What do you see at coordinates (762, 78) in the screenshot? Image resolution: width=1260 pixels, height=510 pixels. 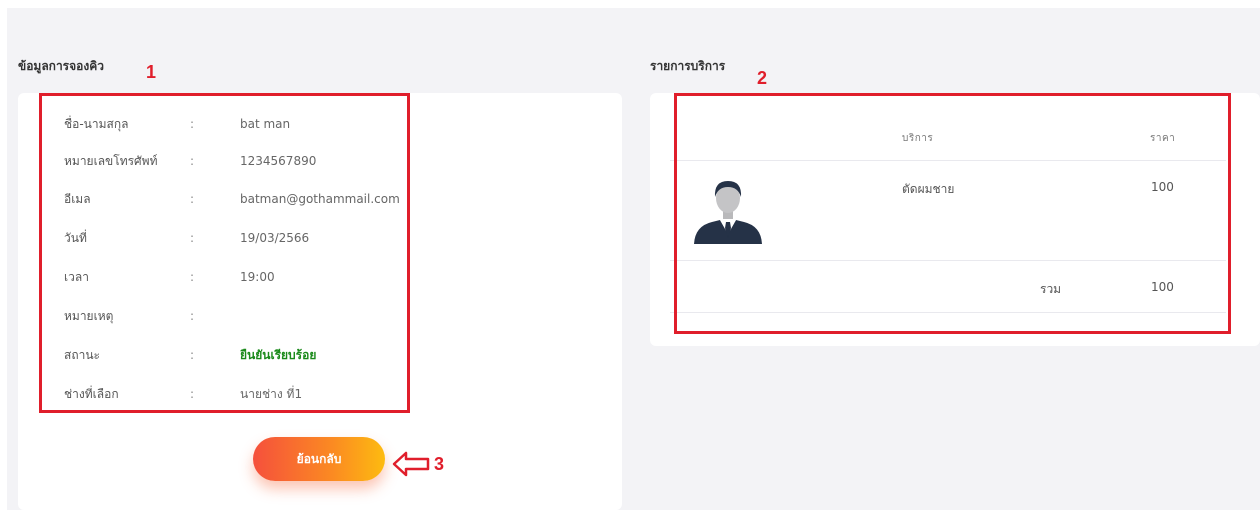 I see `annotation-number-2: 2` at bounding box center [762, 78].